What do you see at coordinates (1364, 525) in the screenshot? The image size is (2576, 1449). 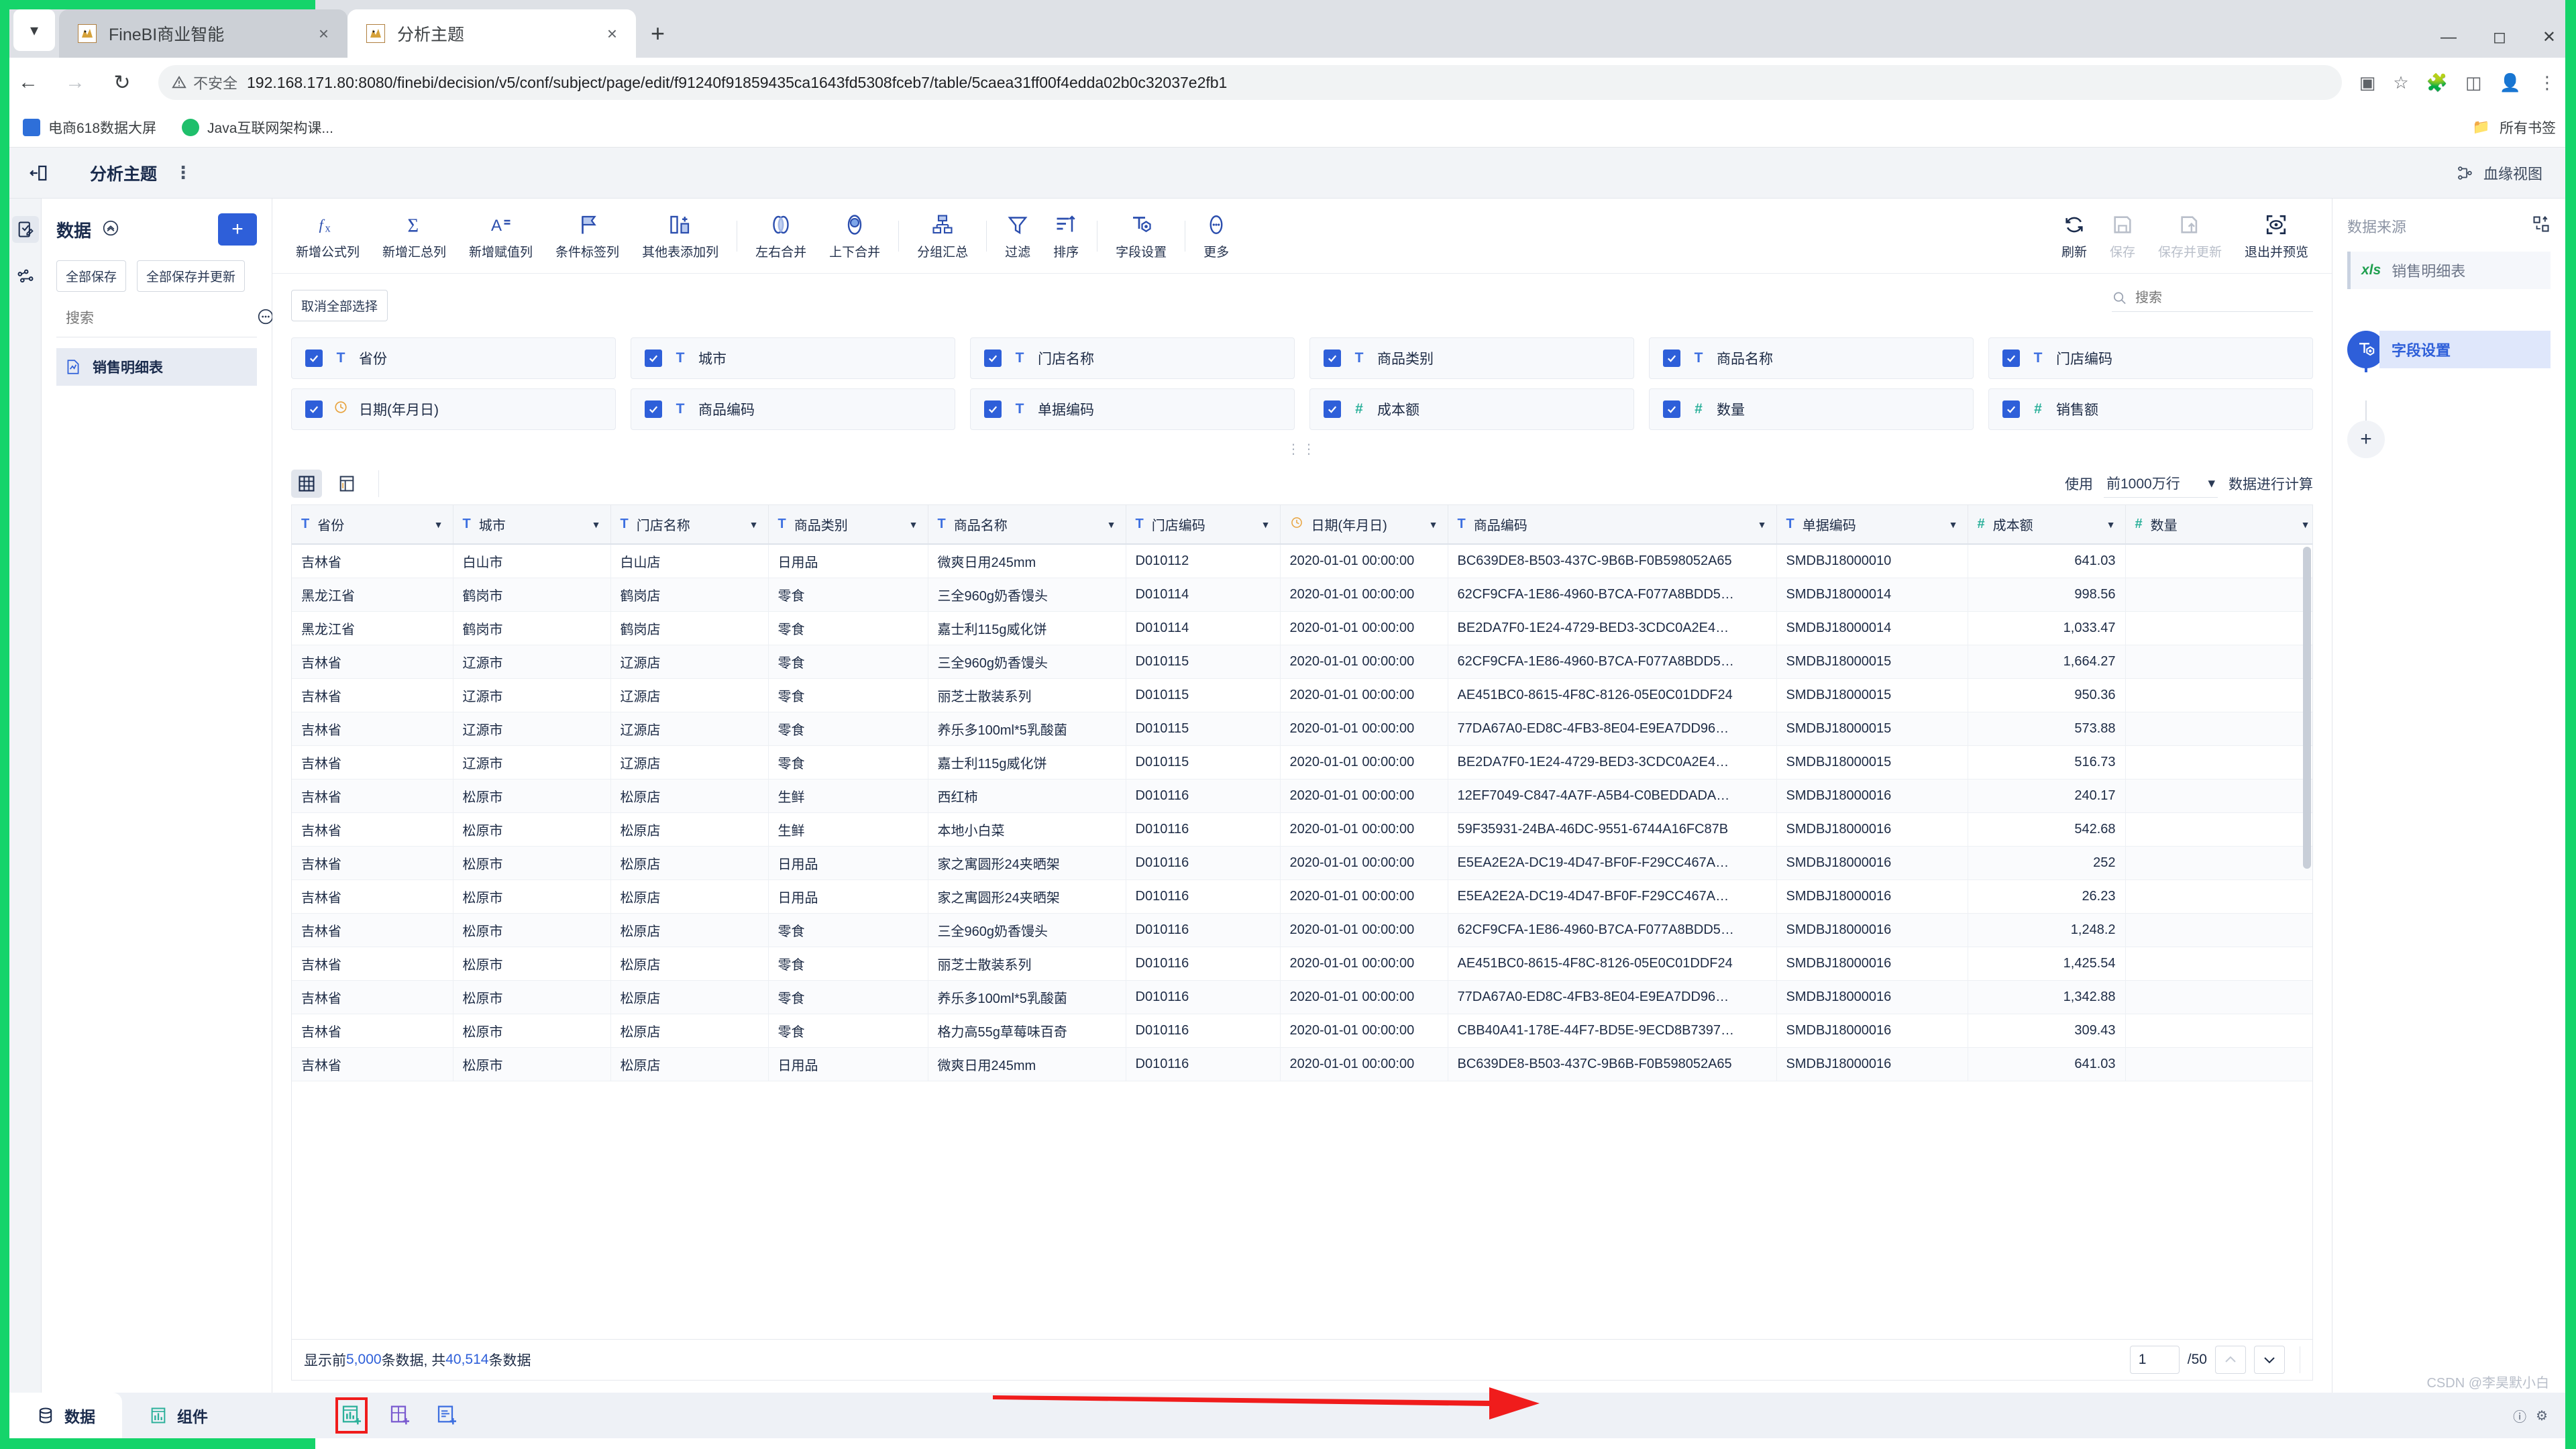 I see `column-header: 日期(年月日) ▼` at bounding box center [1364, 525].